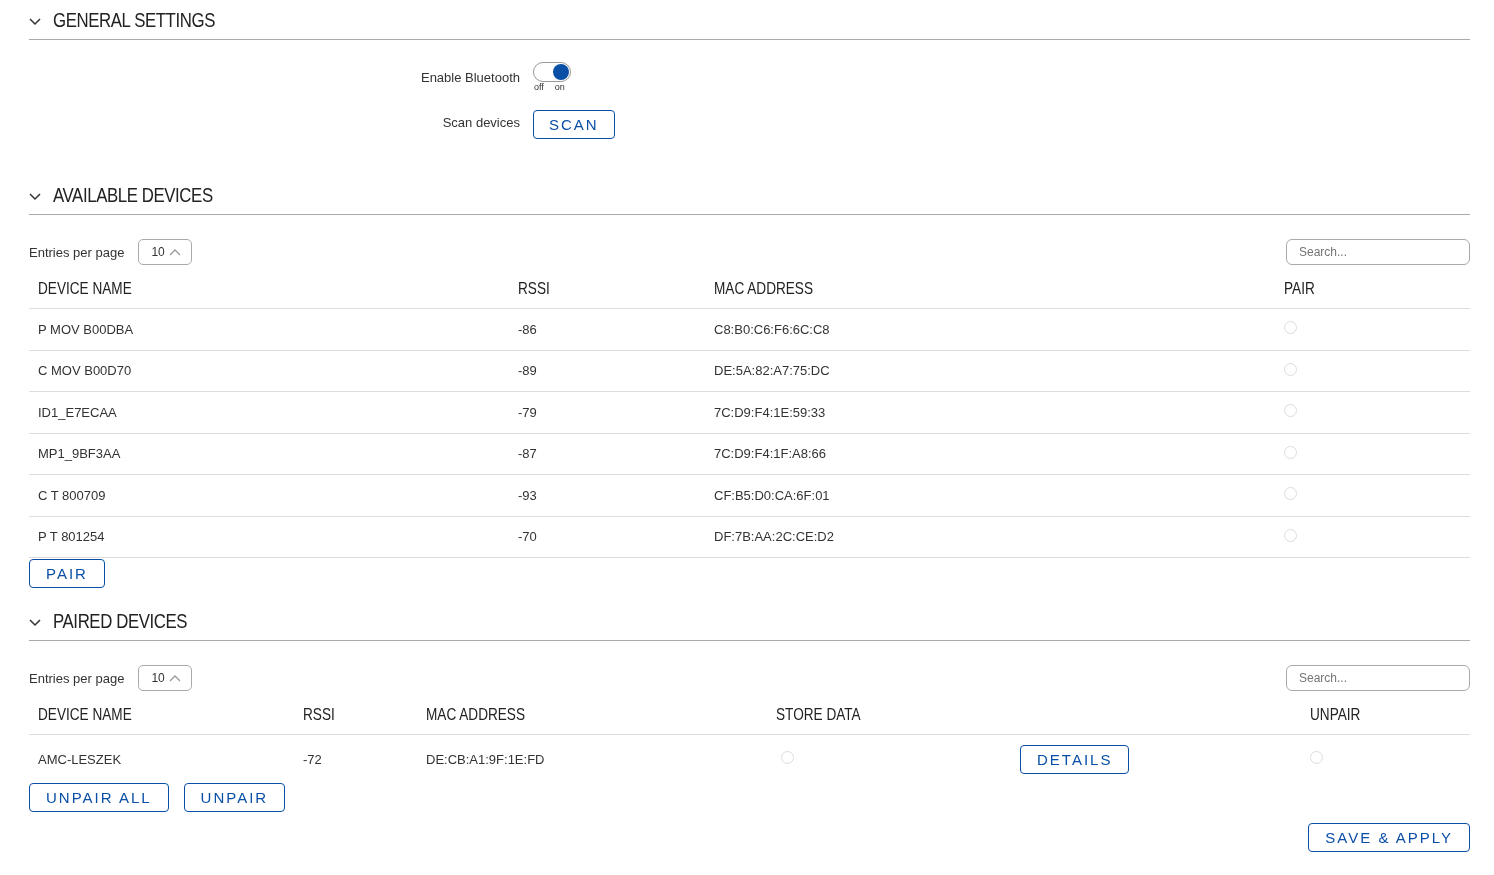 Image resolution: width=1494 pixels, height=875 pixels. Describe the element at coordinates (559, 87) in the screenshot. I see `on-label: on` at that location.